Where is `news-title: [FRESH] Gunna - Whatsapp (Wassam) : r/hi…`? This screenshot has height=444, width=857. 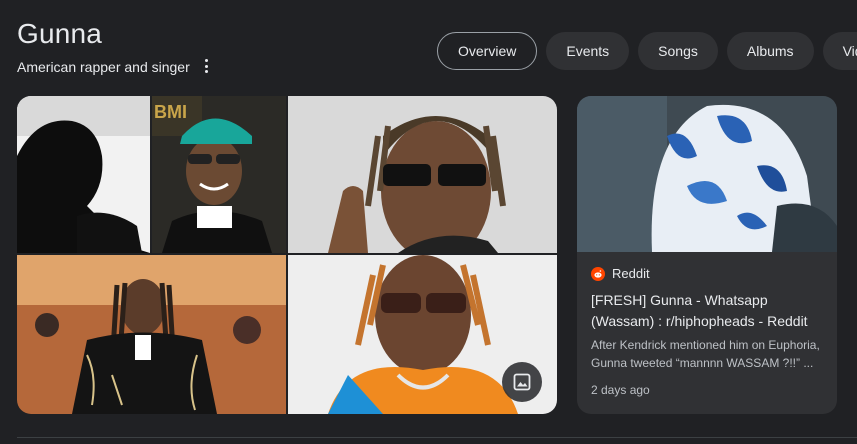
news-title: [FRESH] Gunna - Whatsapp (Wassam) : r/hi… is located at coordinates (709, 311).